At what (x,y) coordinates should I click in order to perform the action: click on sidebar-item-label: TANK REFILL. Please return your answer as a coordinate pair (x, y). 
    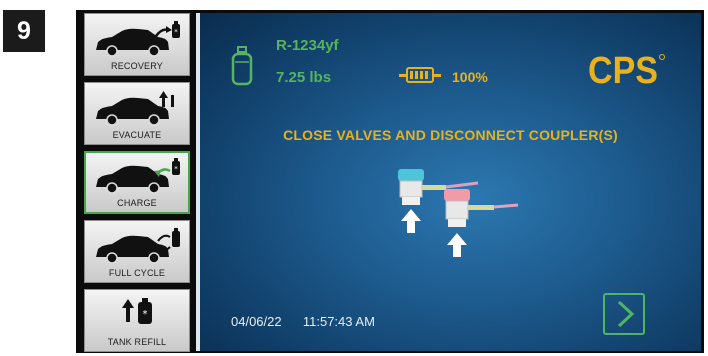
    Looking at the image, I should click on (137, 342).